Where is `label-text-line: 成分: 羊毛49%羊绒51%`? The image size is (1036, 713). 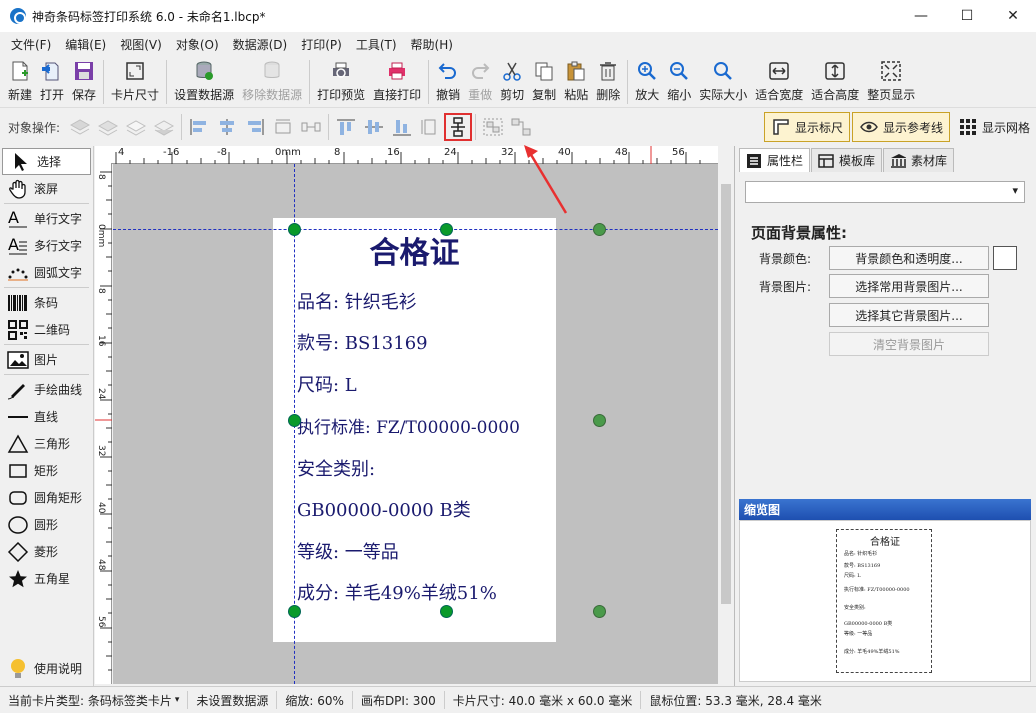
label-text-line: 成分: 羊毛49%羊绒51% is located at coordinates (397, 592).